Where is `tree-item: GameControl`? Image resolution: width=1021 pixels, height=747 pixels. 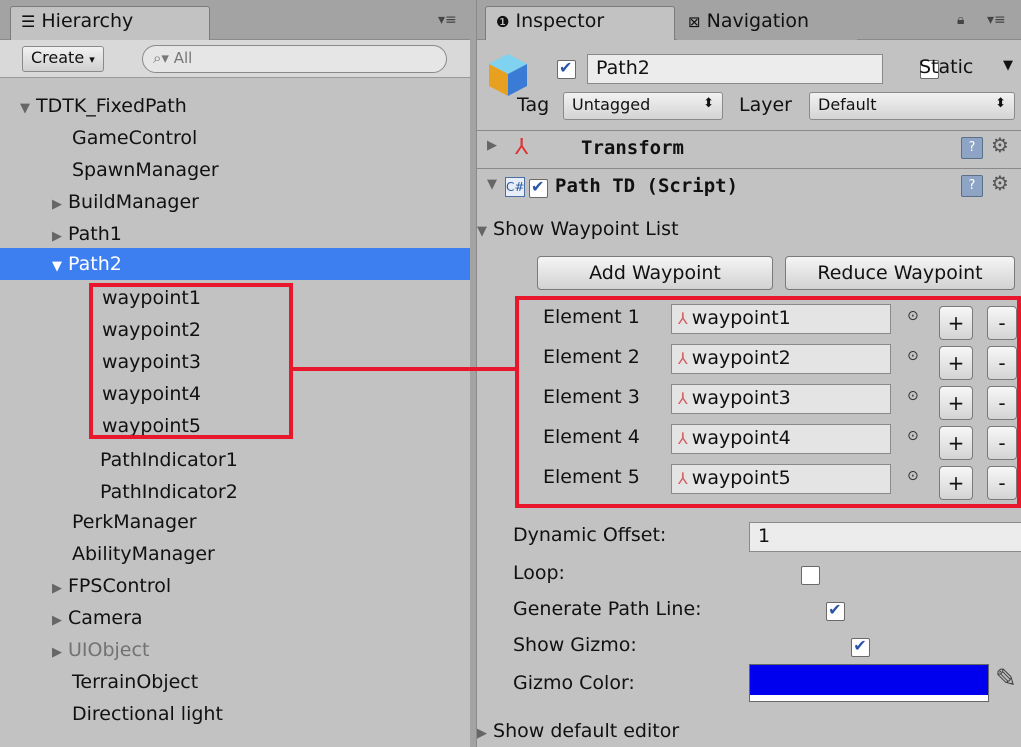
tree-item: GameControl is located at coordinates (235, 138).